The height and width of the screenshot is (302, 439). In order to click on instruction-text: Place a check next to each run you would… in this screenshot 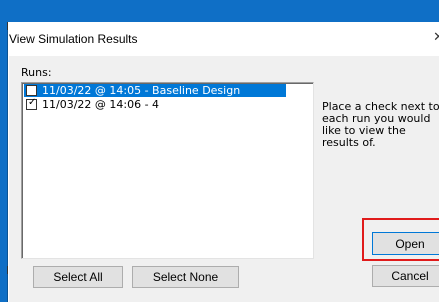, I will do `click(380, 124)`.